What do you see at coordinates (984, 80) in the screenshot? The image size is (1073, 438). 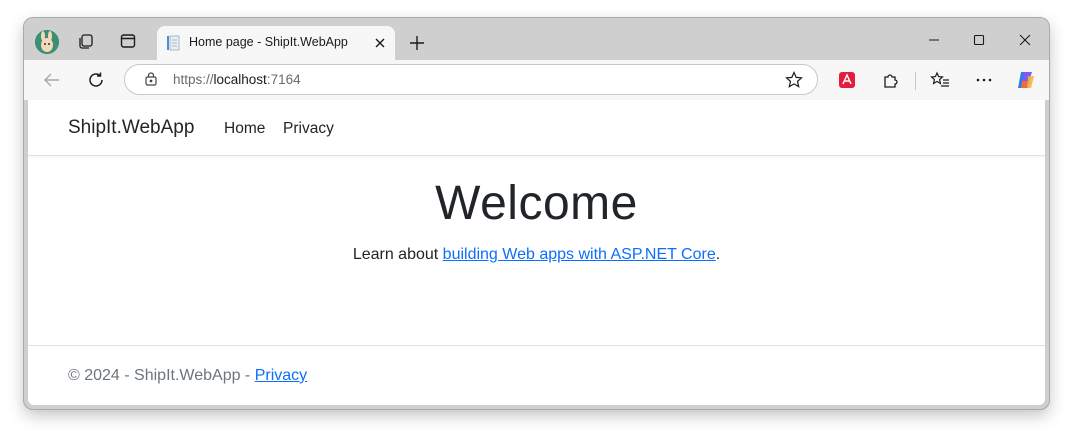 I see `more-dots-icon` at bounding box center [984, 80].